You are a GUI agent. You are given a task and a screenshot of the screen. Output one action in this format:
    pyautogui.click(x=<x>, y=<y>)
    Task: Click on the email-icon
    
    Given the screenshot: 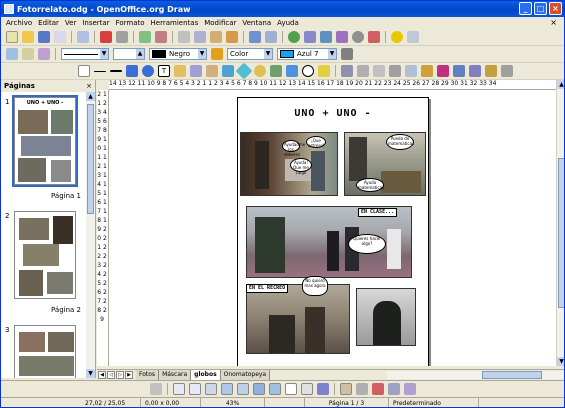 What is the action you would take?
    pyautogui.click(x=60, y=37)
    